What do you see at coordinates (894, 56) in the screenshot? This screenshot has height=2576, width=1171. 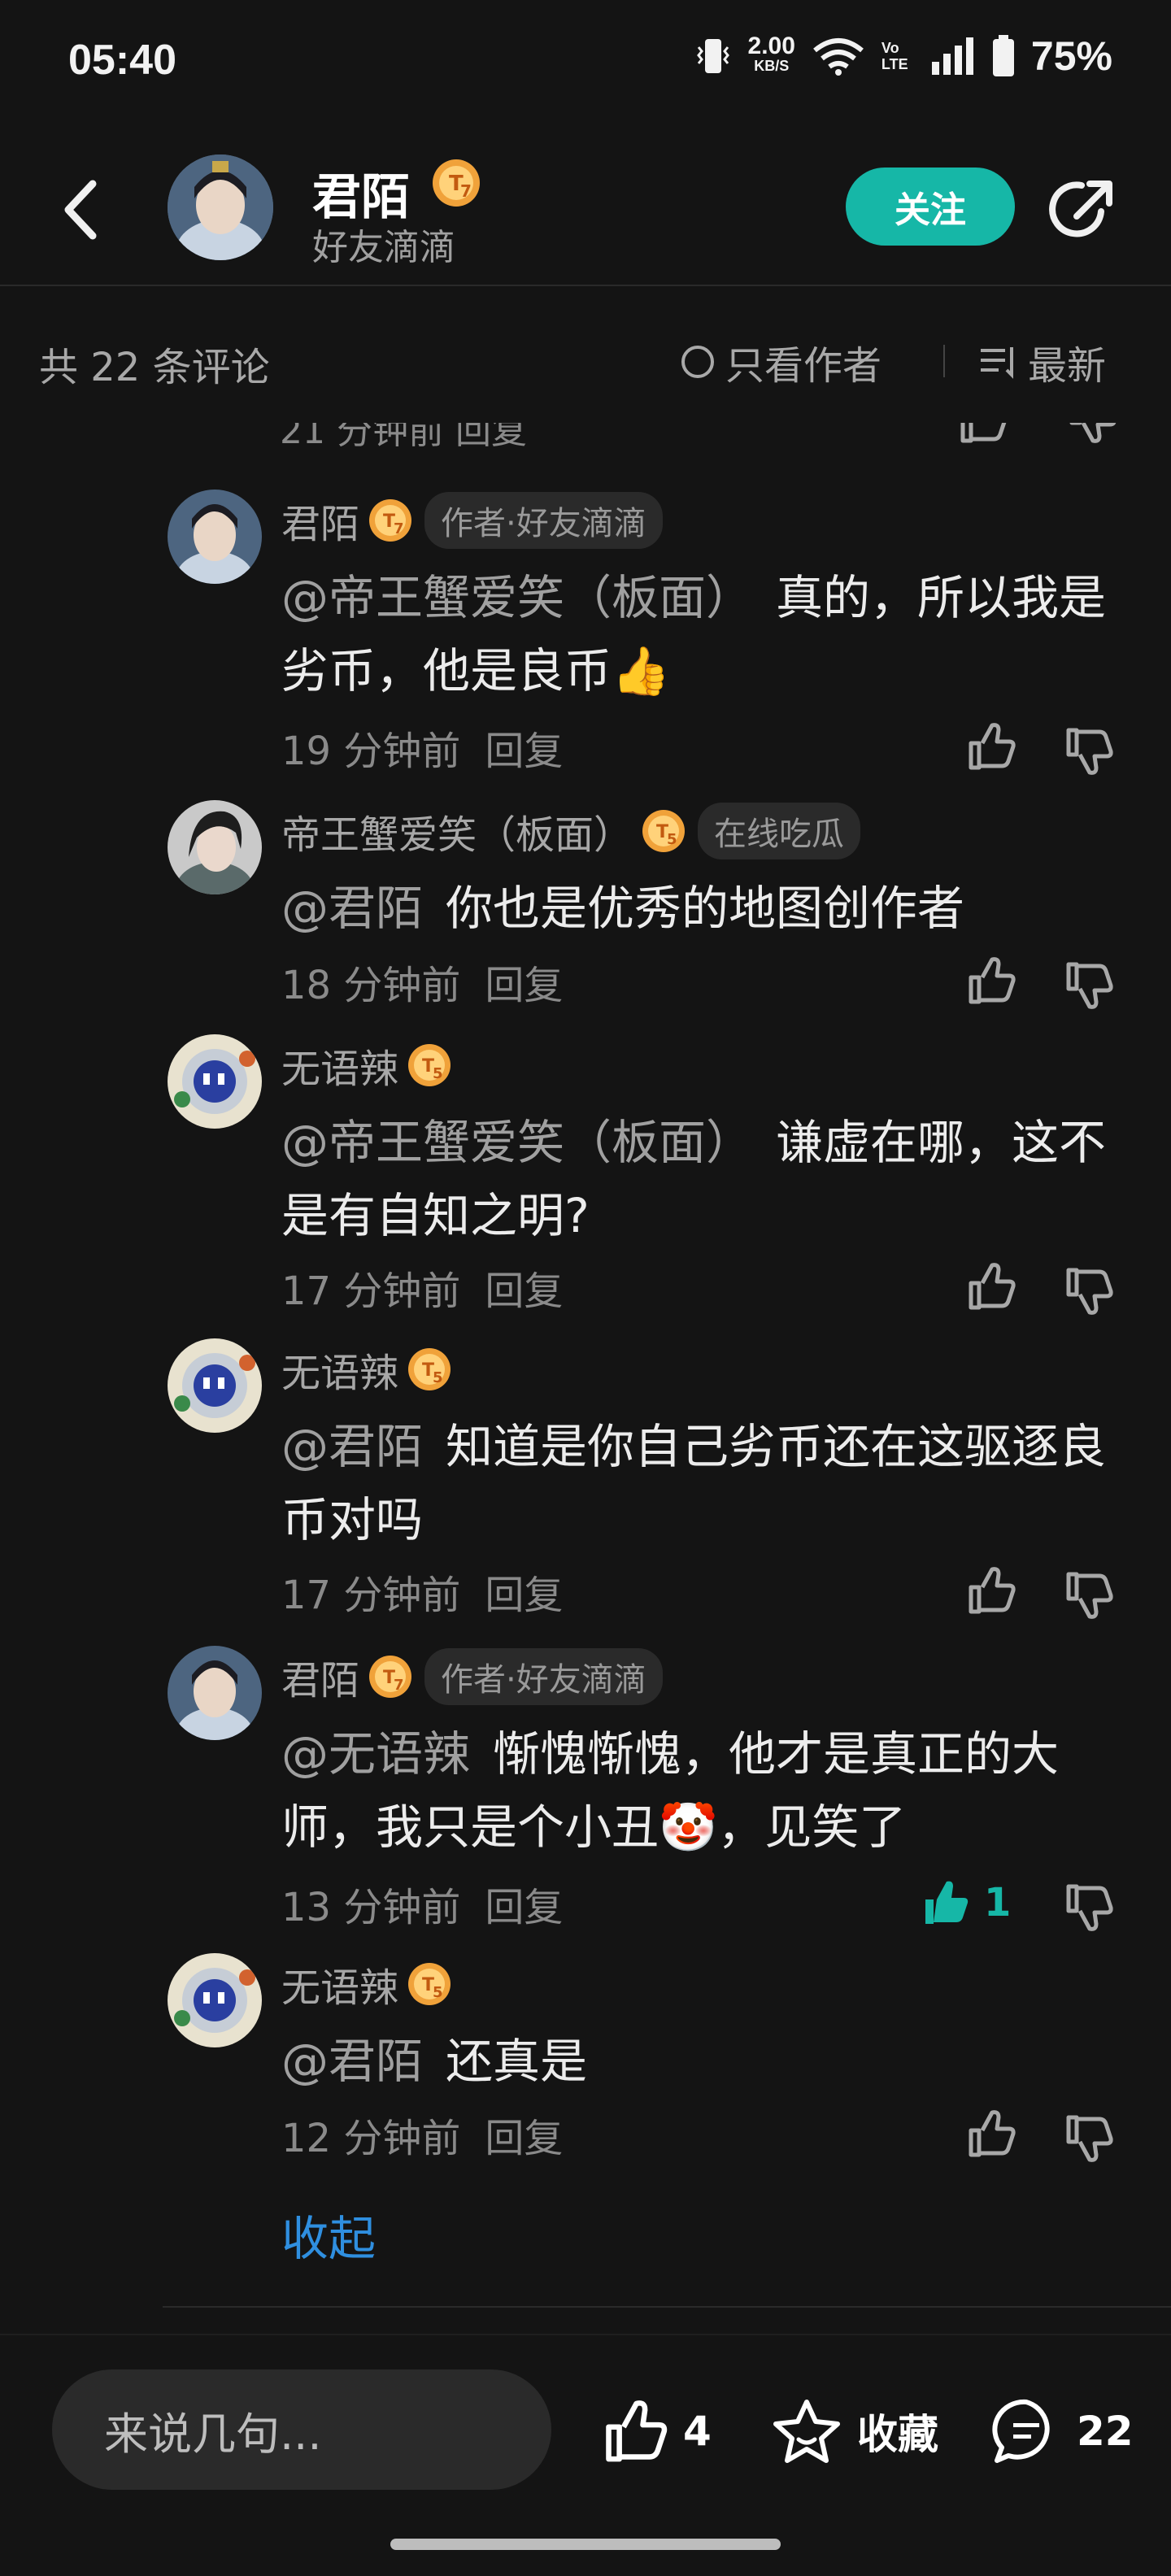 I see `volte-label: Vo LTE` at bounding box center [894, 56].